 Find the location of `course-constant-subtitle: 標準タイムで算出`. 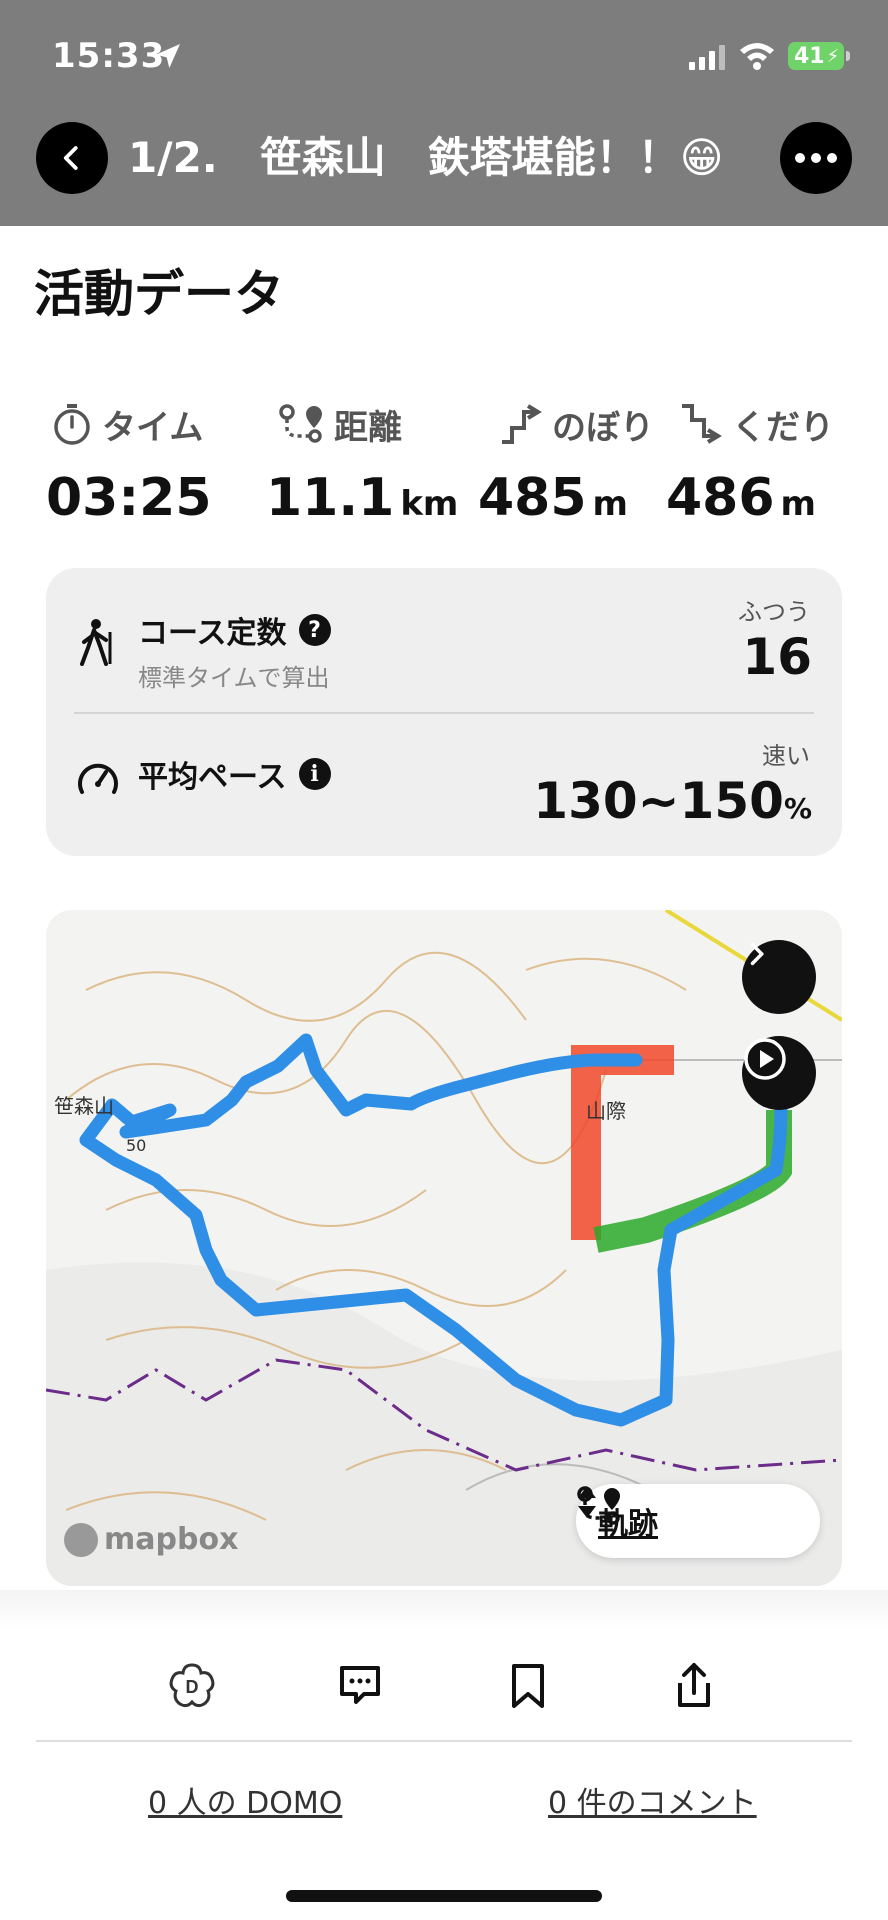

course-constant-subtitle: 標準タイムで算出 is located at coordinates (234, 678).